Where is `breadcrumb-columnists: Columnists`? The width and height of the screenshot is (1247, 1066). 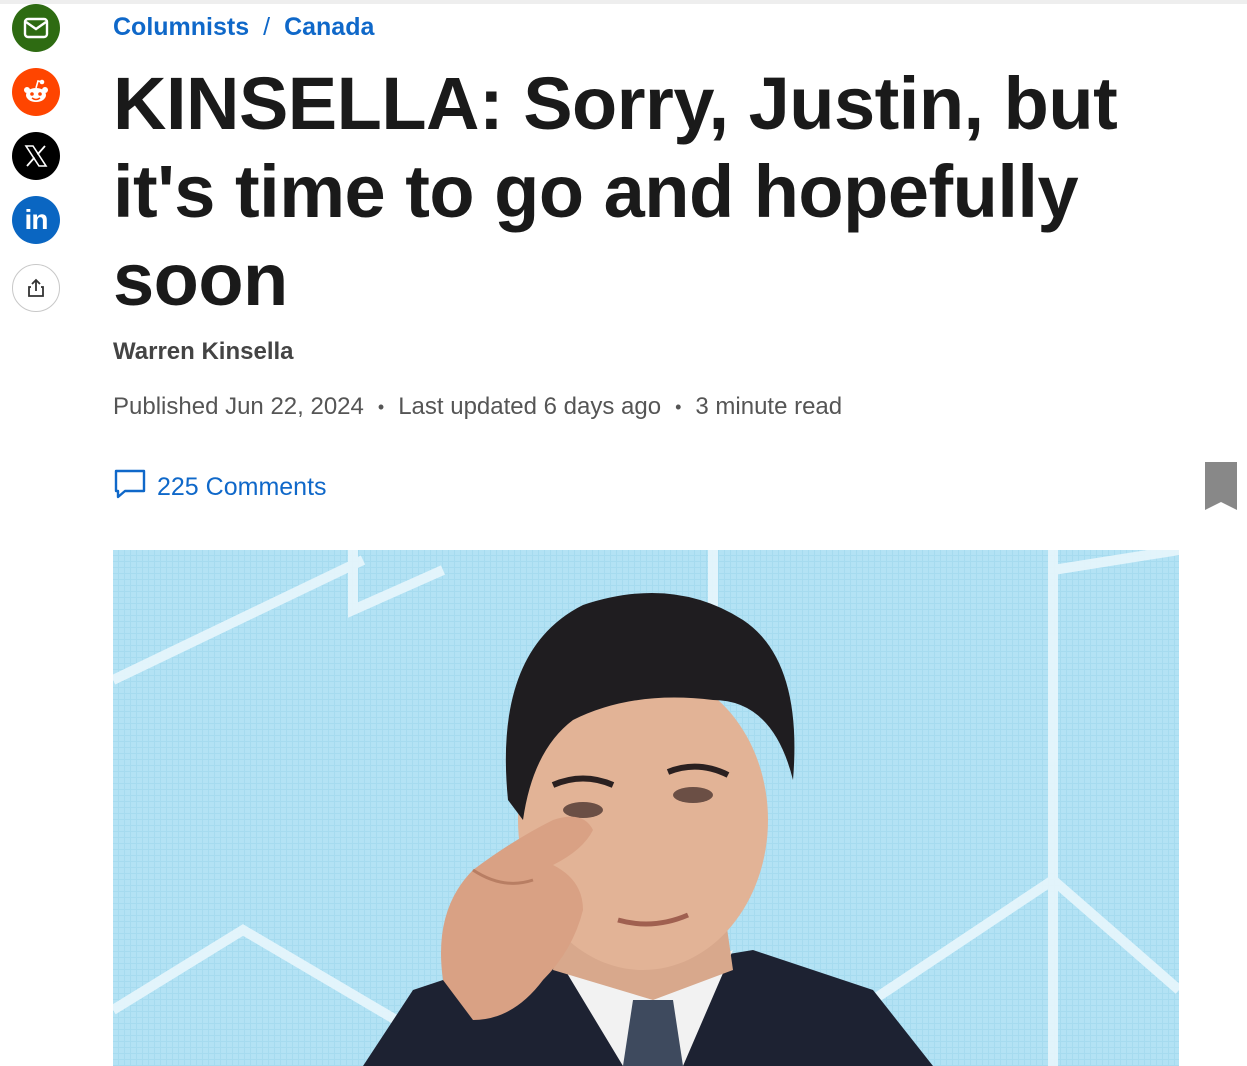 breadcrumb-columnists: Columnists is located at coordinates (181, 27).